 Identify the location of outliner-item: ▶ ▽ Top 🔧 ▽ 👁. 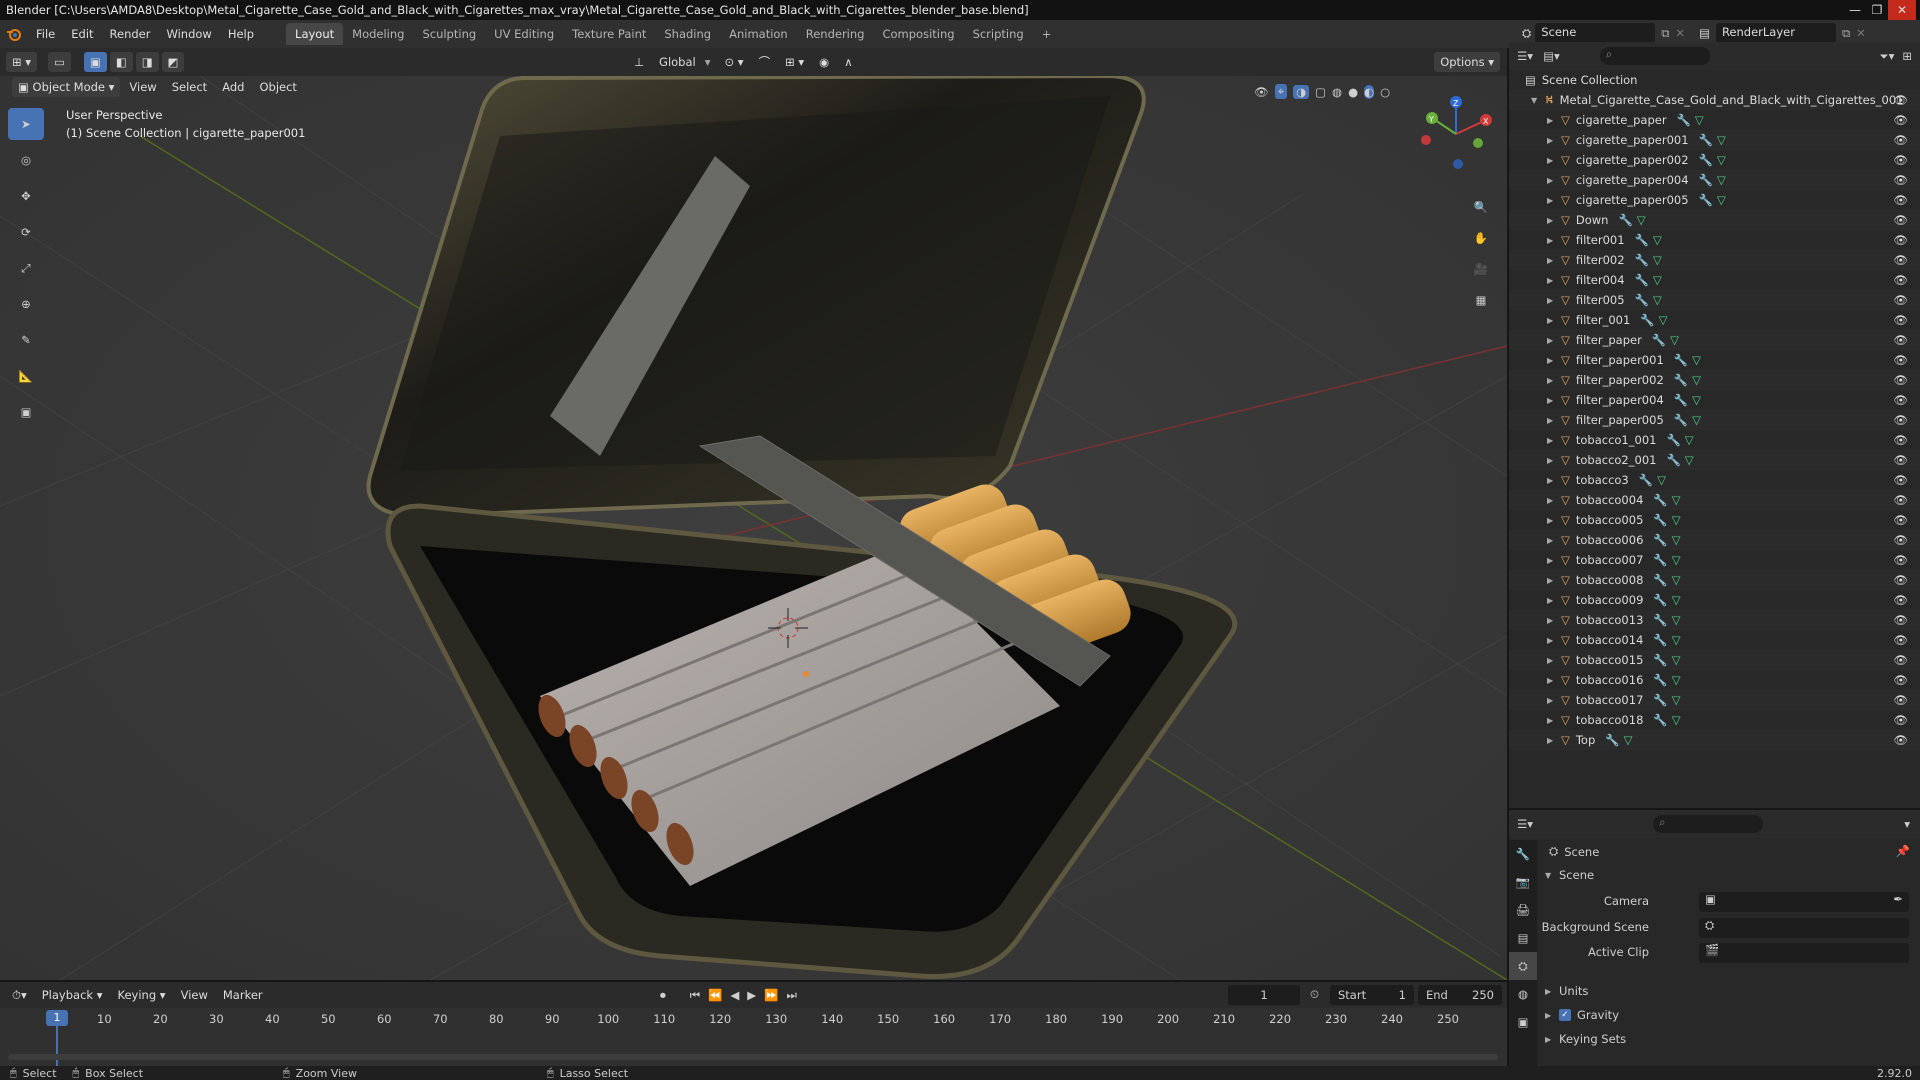
(1714, 740).